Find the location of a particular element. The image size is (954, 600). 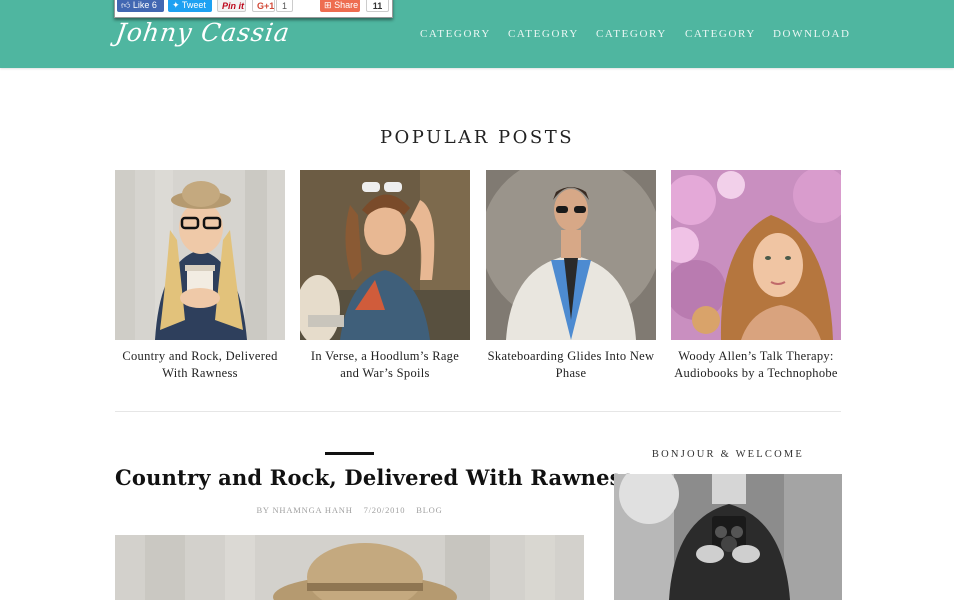

post-title-link: Country and Rock, Delivered With Rawness is located at coordinates (200, 365).